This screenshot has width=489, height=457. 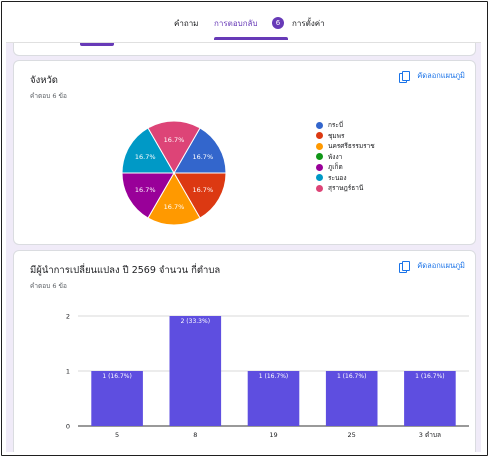 What do you see at coordinates (251, 38) in the screenshot?
I see `active-tab-indicator` at bounding box center [251, 38].